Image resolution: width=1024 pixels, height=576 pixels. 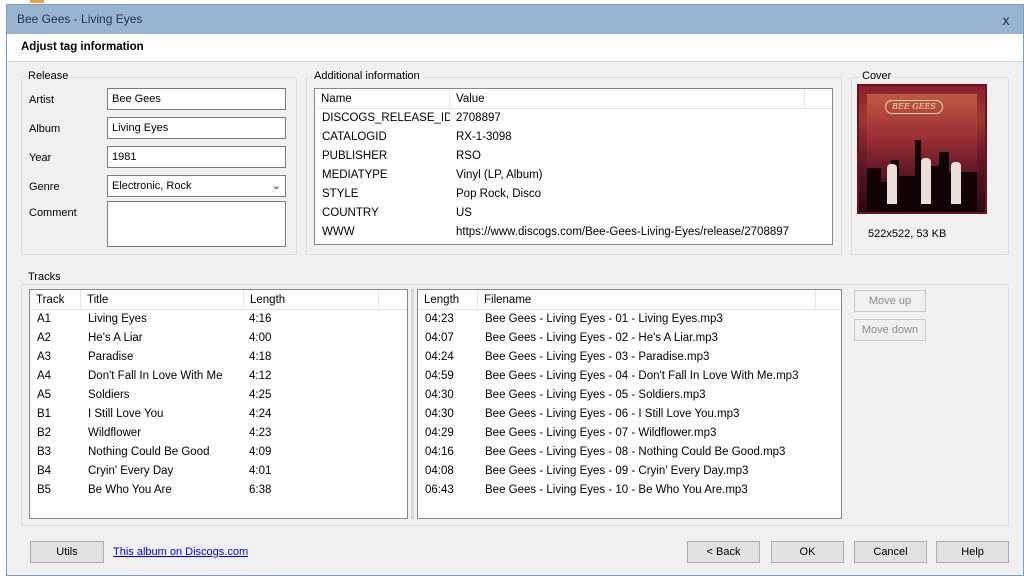 I want to click on track-number-cell: B2, so click(x=44, y=433).